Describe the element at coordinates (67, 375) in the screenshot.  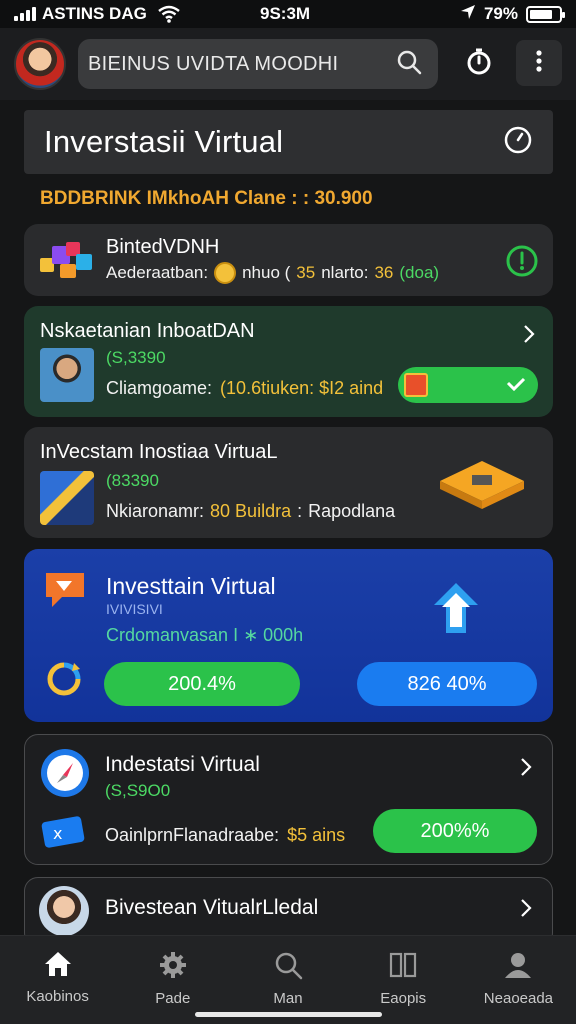
I see `card-2-photo` at that location.